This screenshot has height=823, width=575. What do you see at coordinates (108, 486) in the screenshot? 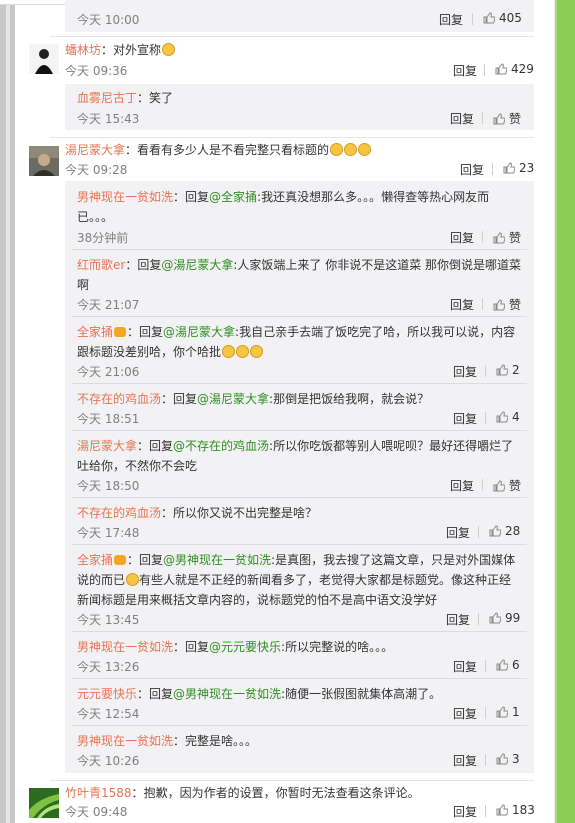
I see `reply-time: 今天 18:50` at bounding box center [108, 486].